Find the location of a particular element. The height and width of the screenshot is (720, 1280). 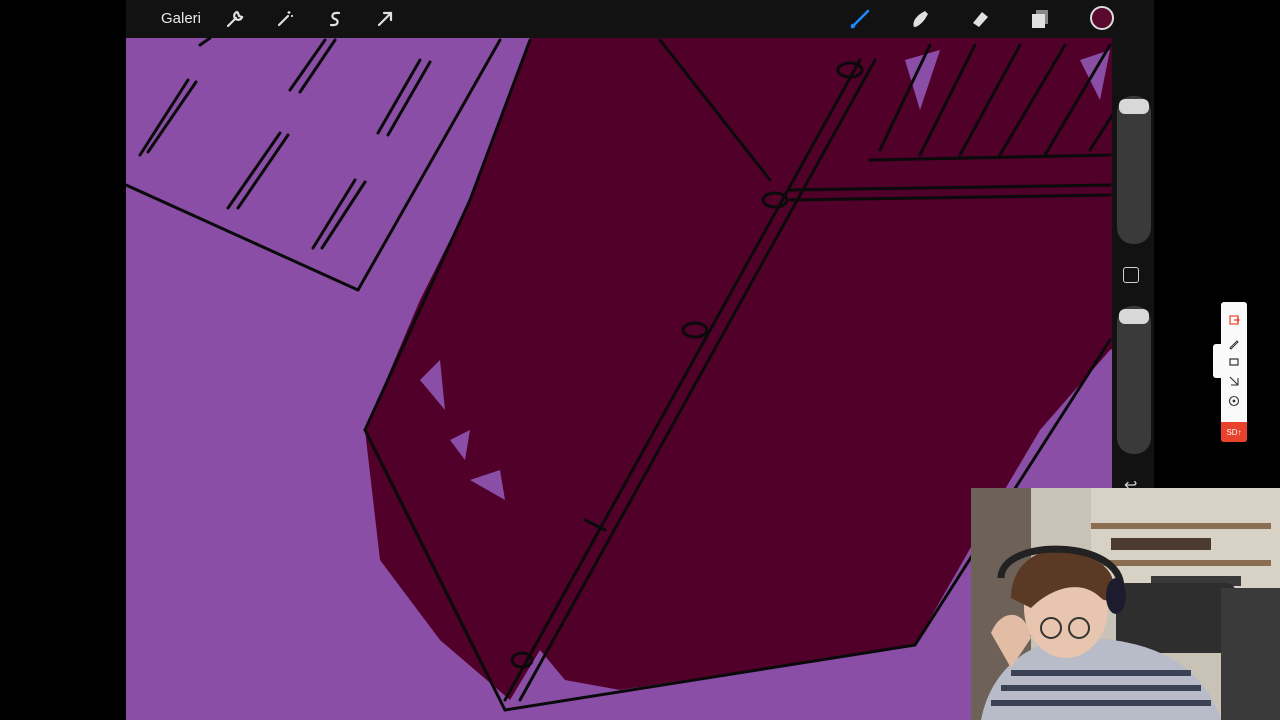

transform-arrow-icon is located at coordinates (385, 19).